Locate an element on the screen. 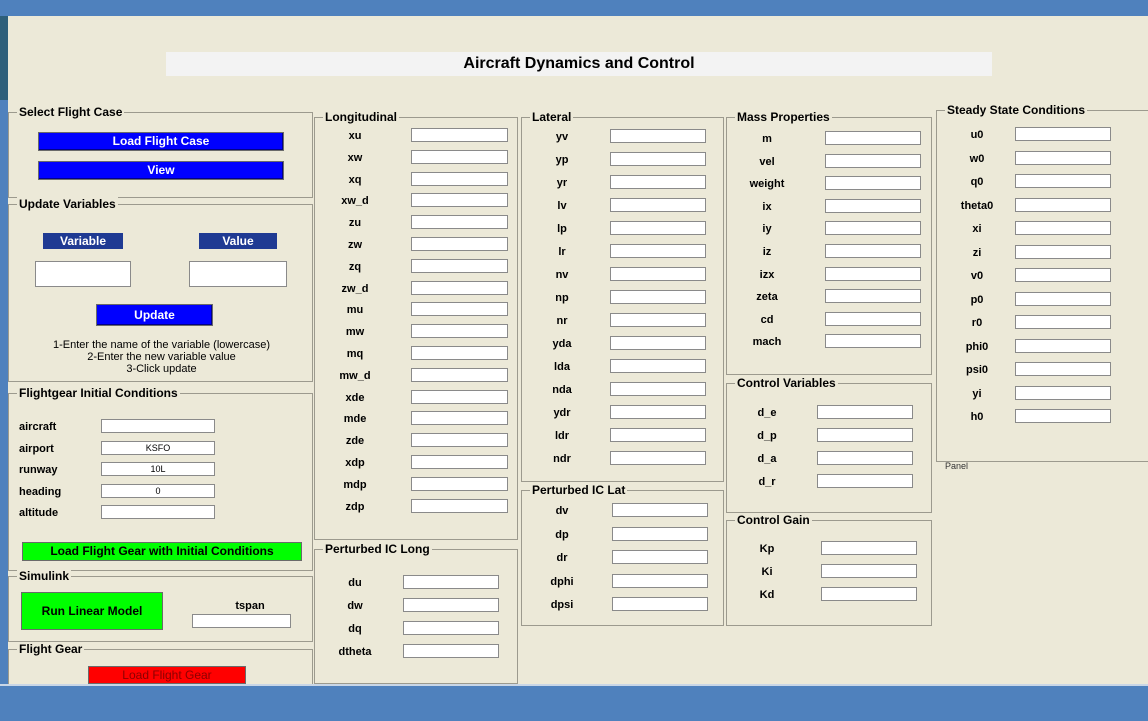 Image resolution: width=1148 pixels, height=721 pixels. panel-title: Flightgear Initial Conditions is located at coordinates (98, 393).